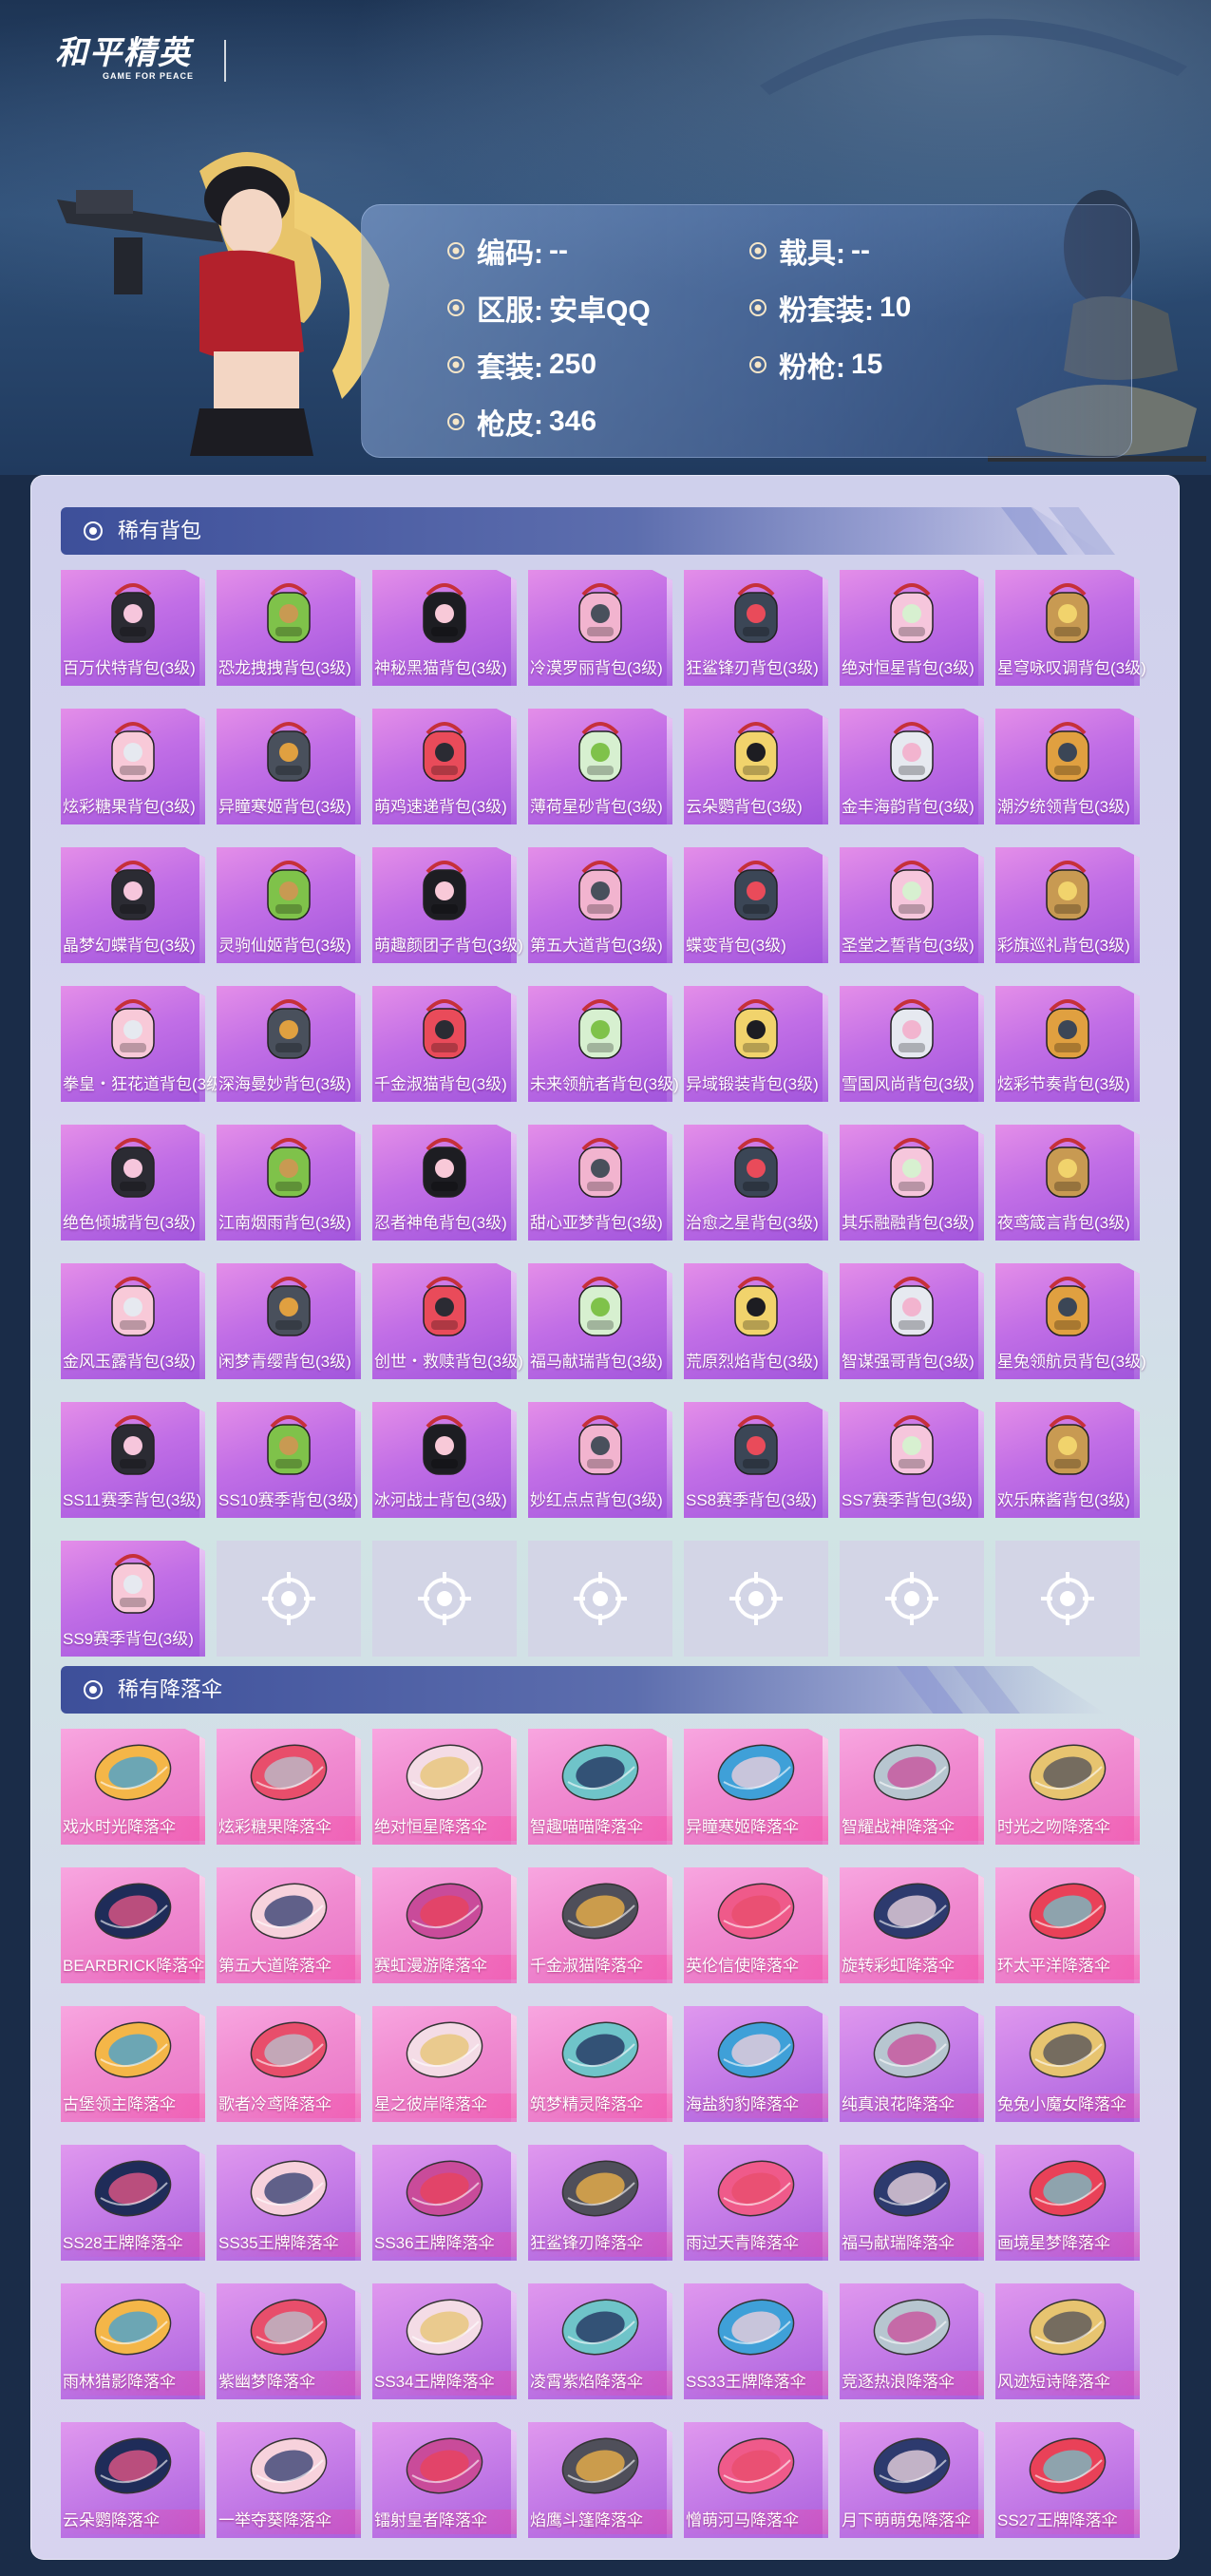 This screenshot has width=1211, height=2576. I want to click on parachute-icon, so click(133, 1911).